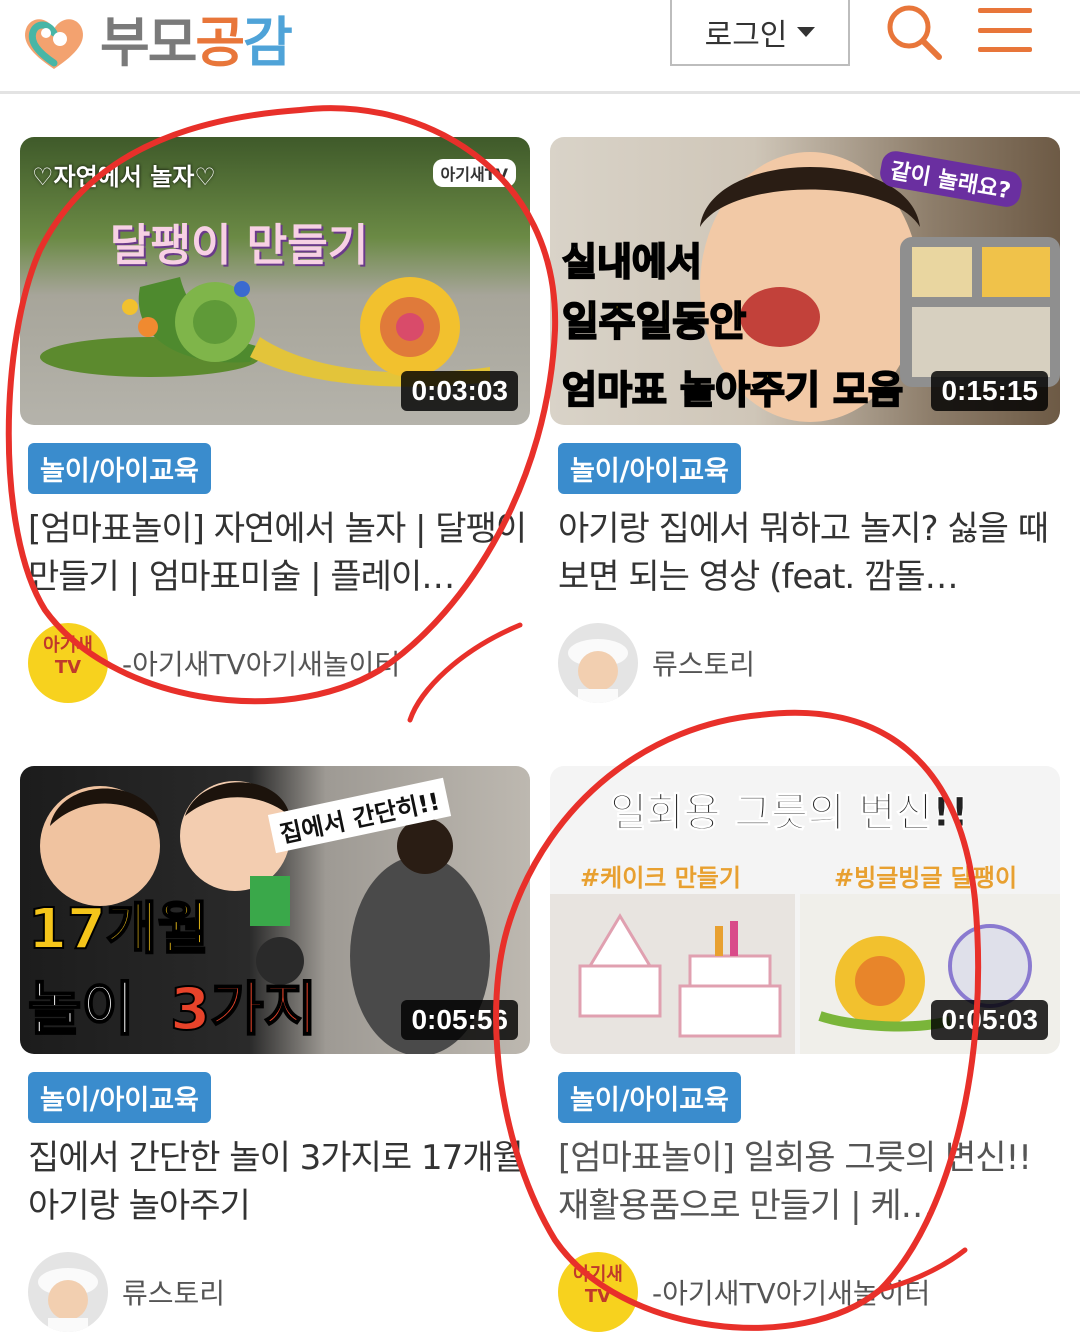 The height and width of the screenshot is (1344, 1080). I want to click on site-logo: 부 모 공 감, so click(156, 43).